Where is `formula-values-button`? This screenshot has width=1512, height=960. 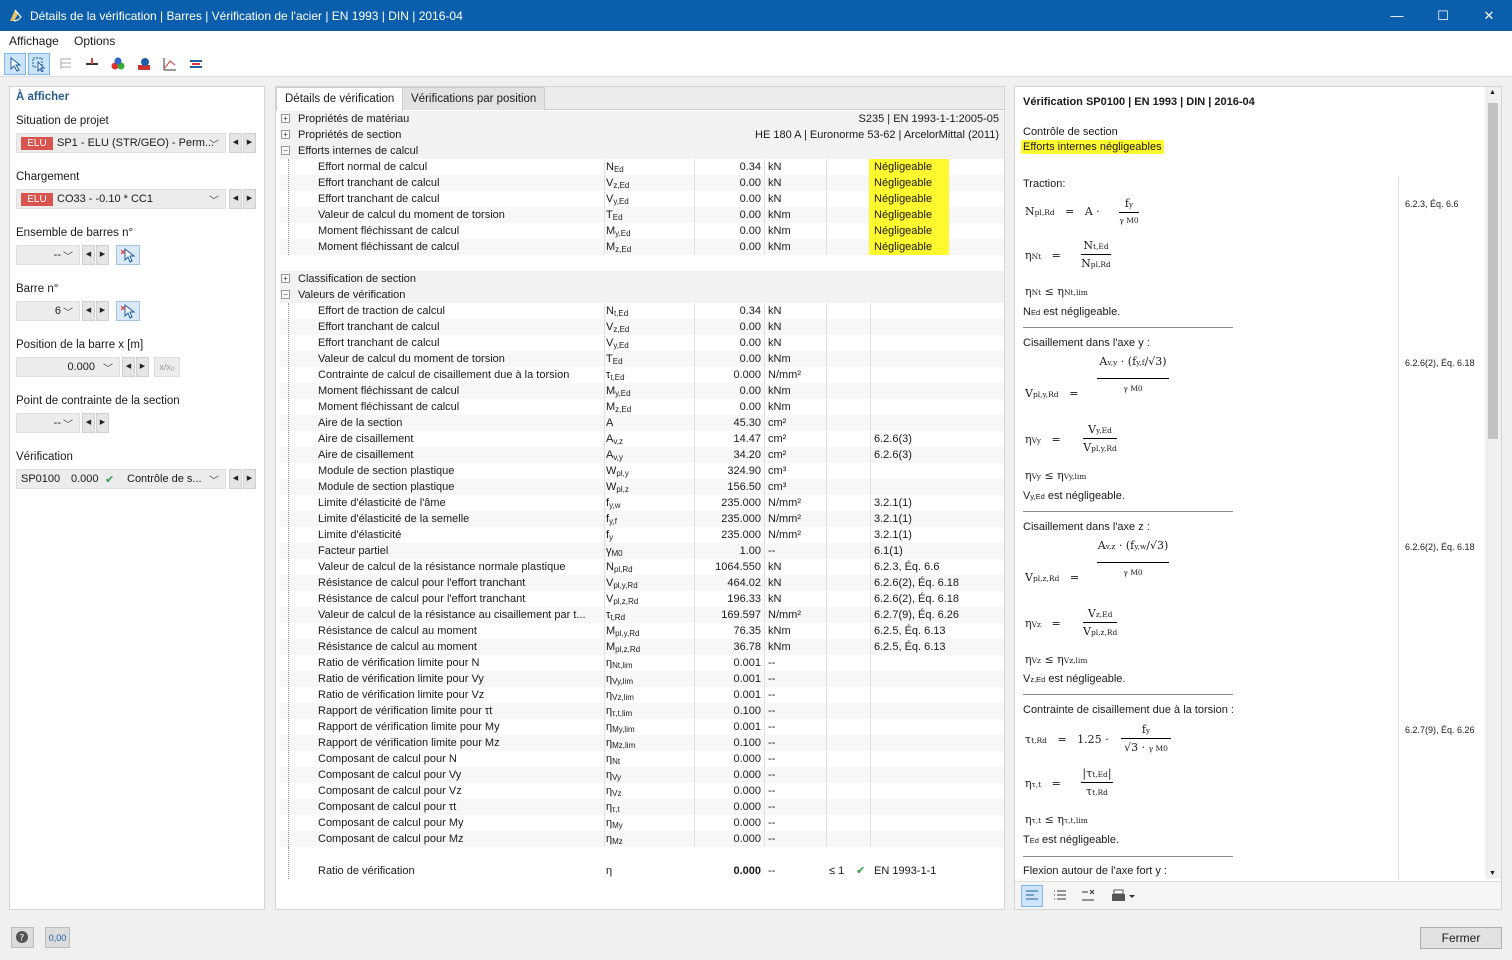 formula-values-button is located at coordinates (1088, 896).